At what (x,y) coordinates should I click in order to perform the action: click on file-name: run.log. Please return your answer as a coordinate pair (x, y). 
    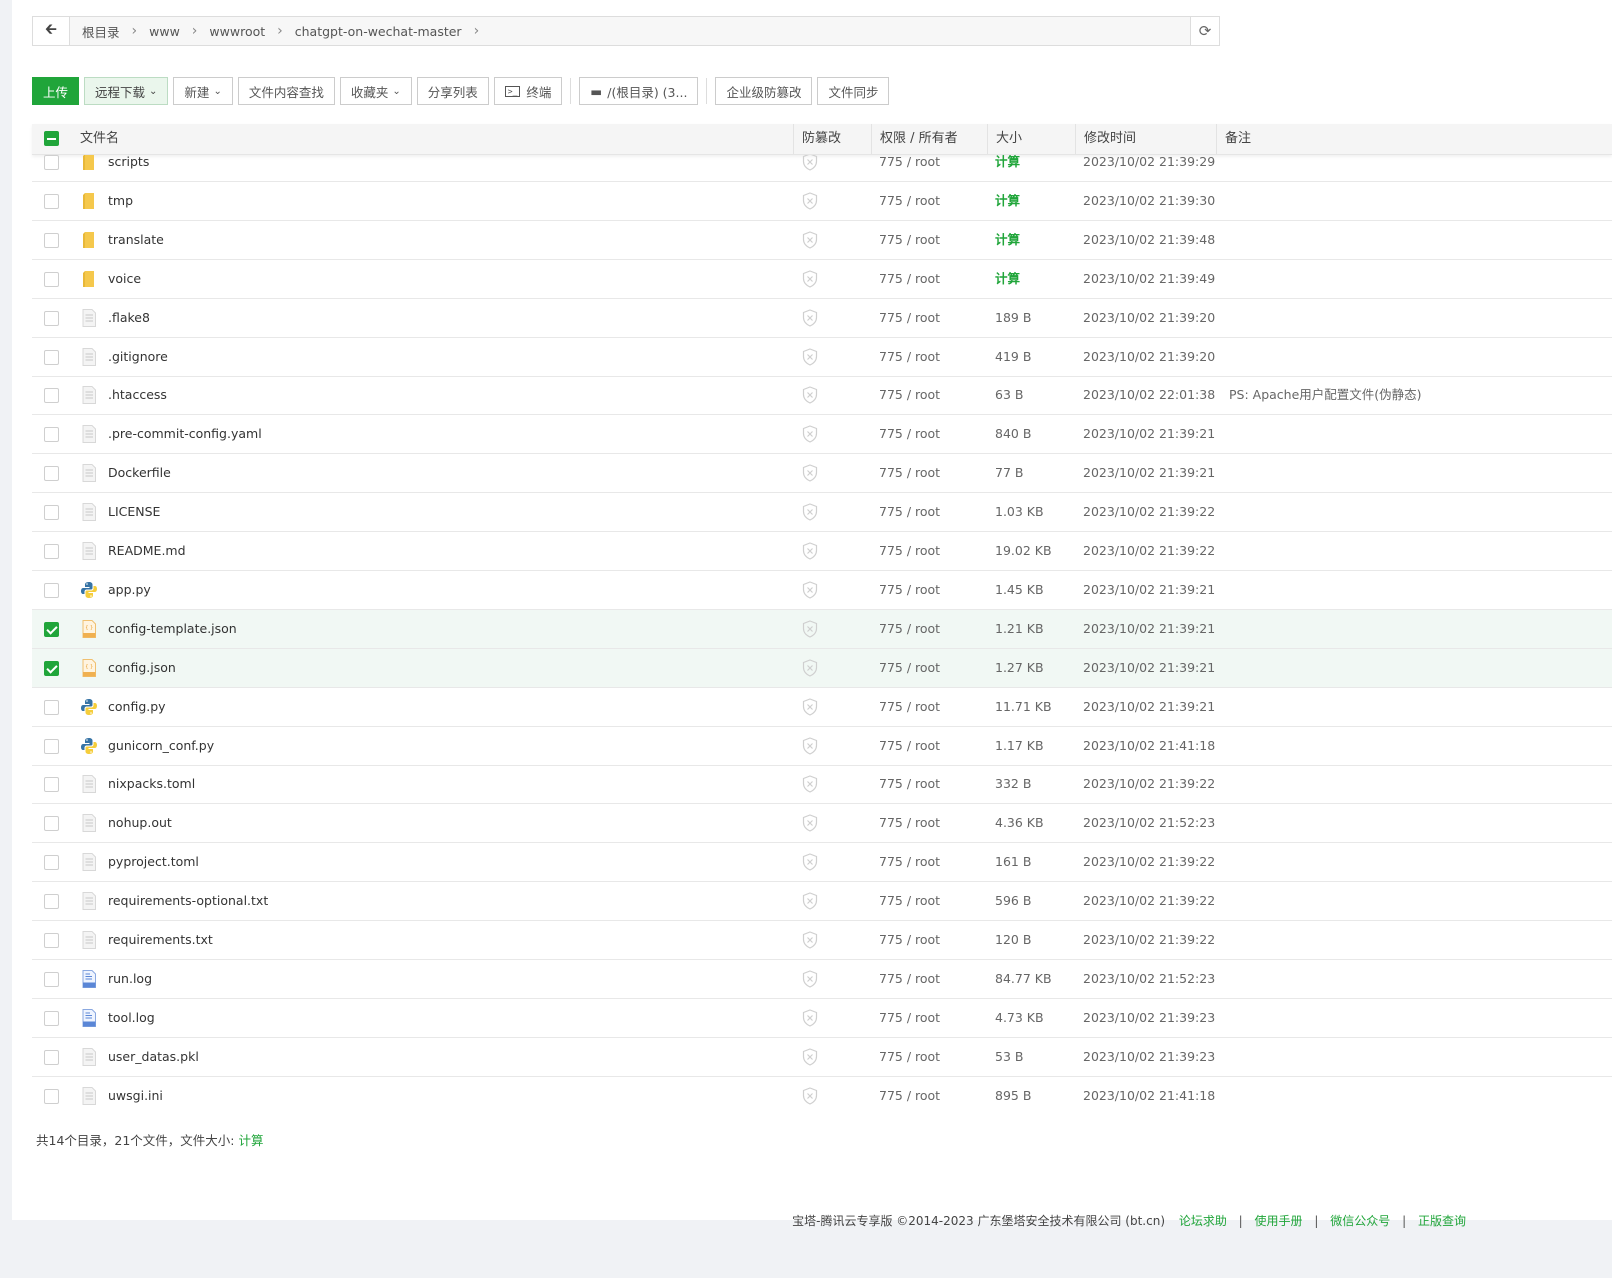
    Looking at the image, I should click on (130, 979).